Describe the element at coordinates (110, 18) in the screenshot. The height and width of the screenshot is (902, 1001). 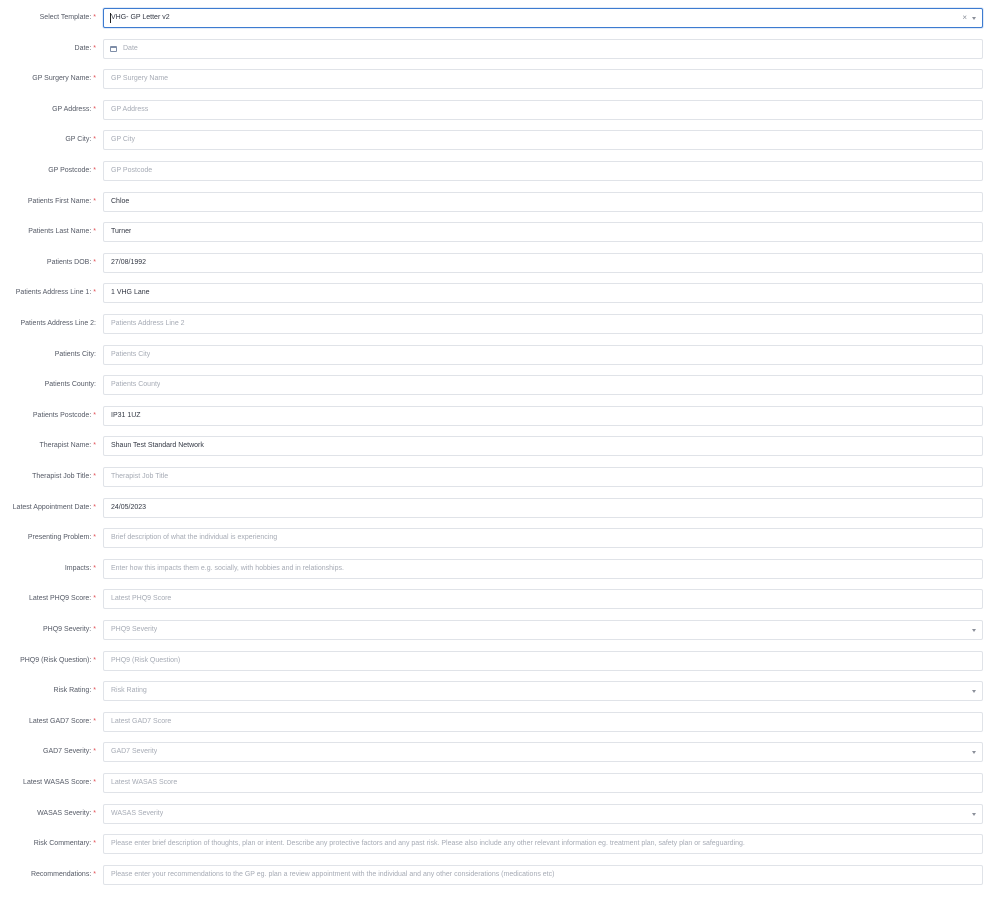
I see `text-cursor` at that location.